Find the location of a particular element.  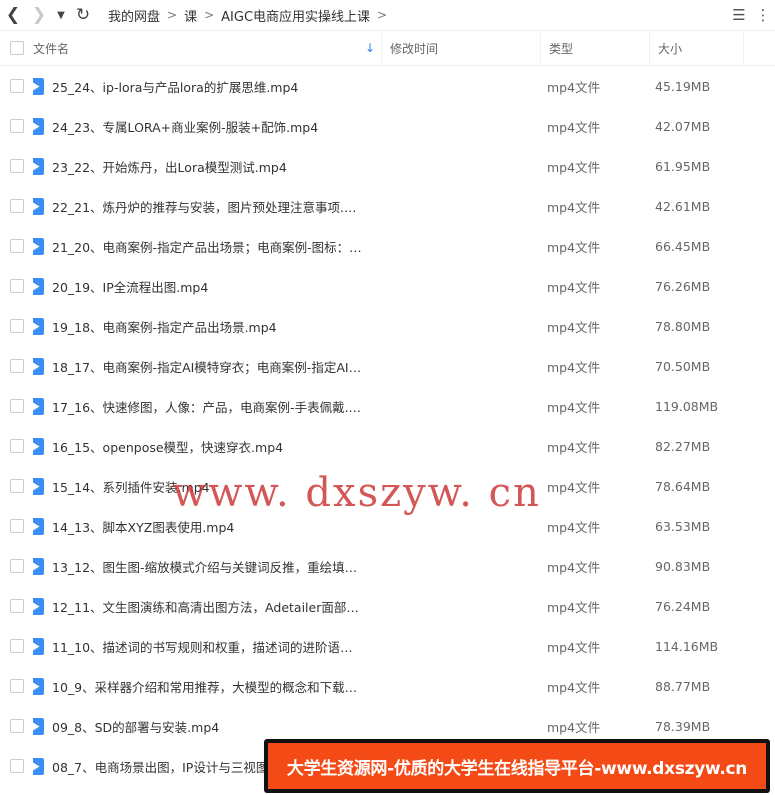

promo-banner: 大学生资源网-优质的大学生在线指导平台-www.dxszyw.cn is located at coordinates (517, 766).